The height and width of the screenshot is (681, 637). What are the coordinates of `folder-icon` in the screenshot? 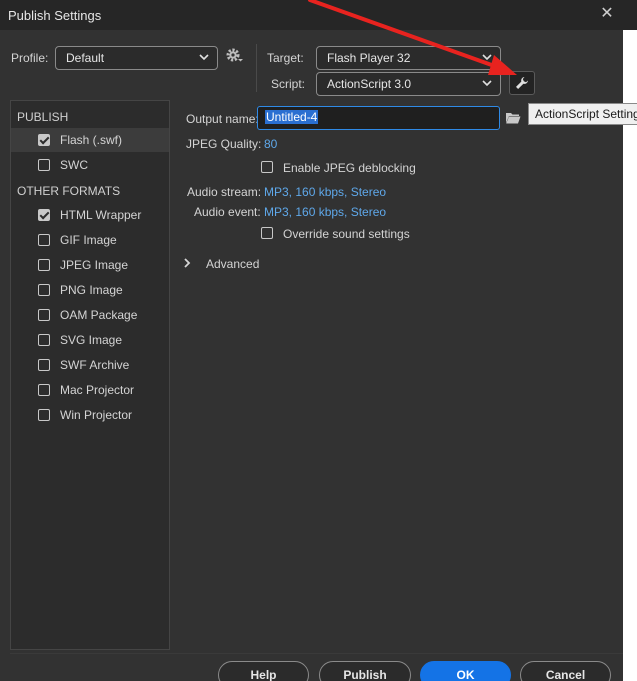 It's located at (513, 118).